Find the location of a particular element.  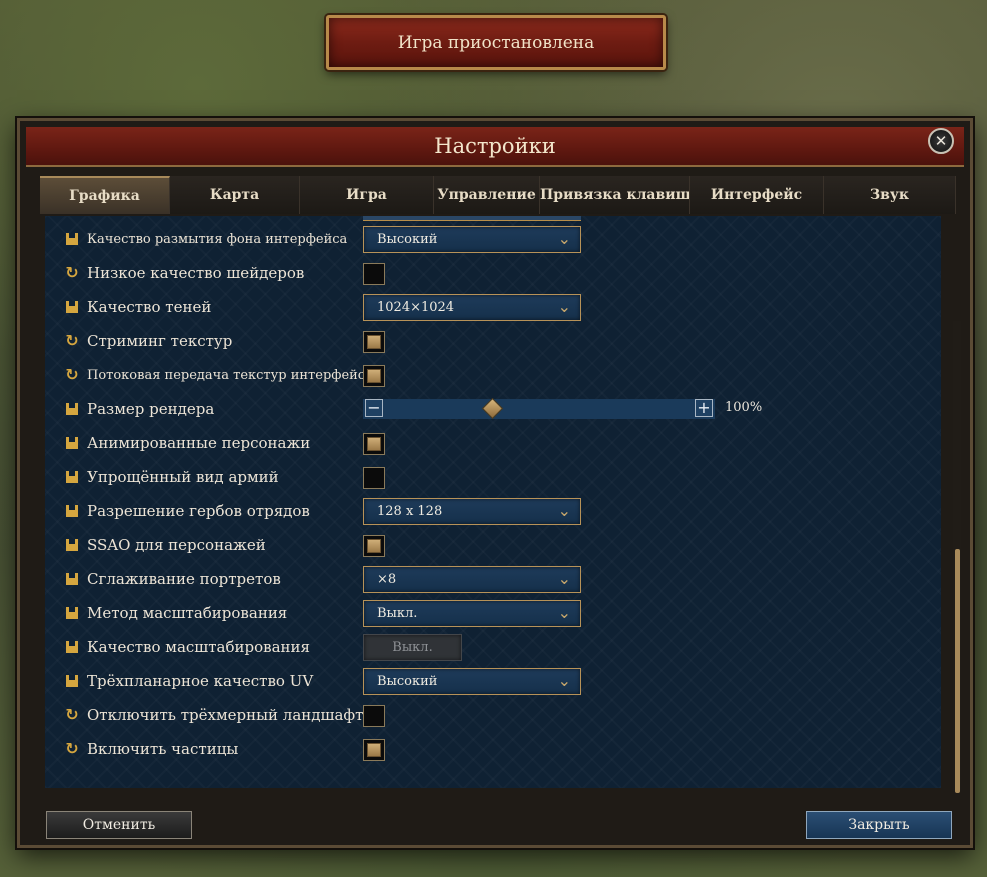

setting-row: Размер рендера − +100% is located at coordinates (493, 409).